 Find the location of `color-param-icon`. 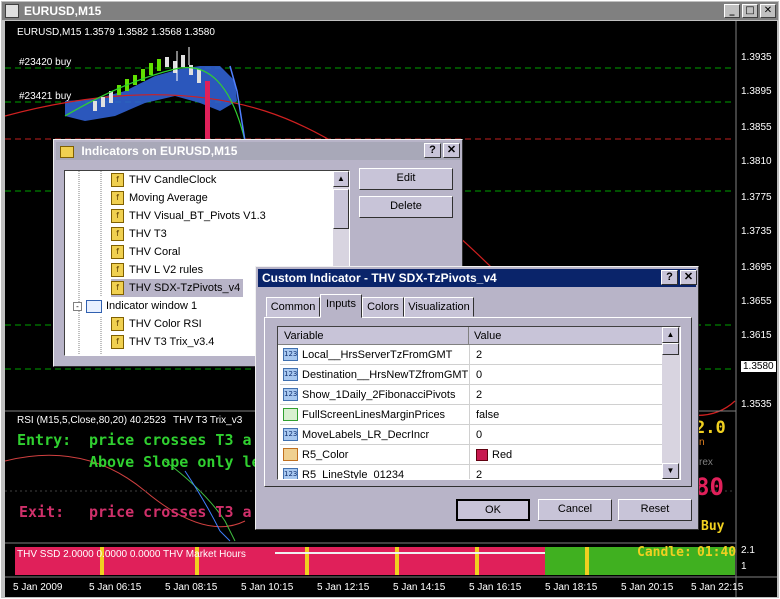

color-param-icon is located at coordinates (290, 454).